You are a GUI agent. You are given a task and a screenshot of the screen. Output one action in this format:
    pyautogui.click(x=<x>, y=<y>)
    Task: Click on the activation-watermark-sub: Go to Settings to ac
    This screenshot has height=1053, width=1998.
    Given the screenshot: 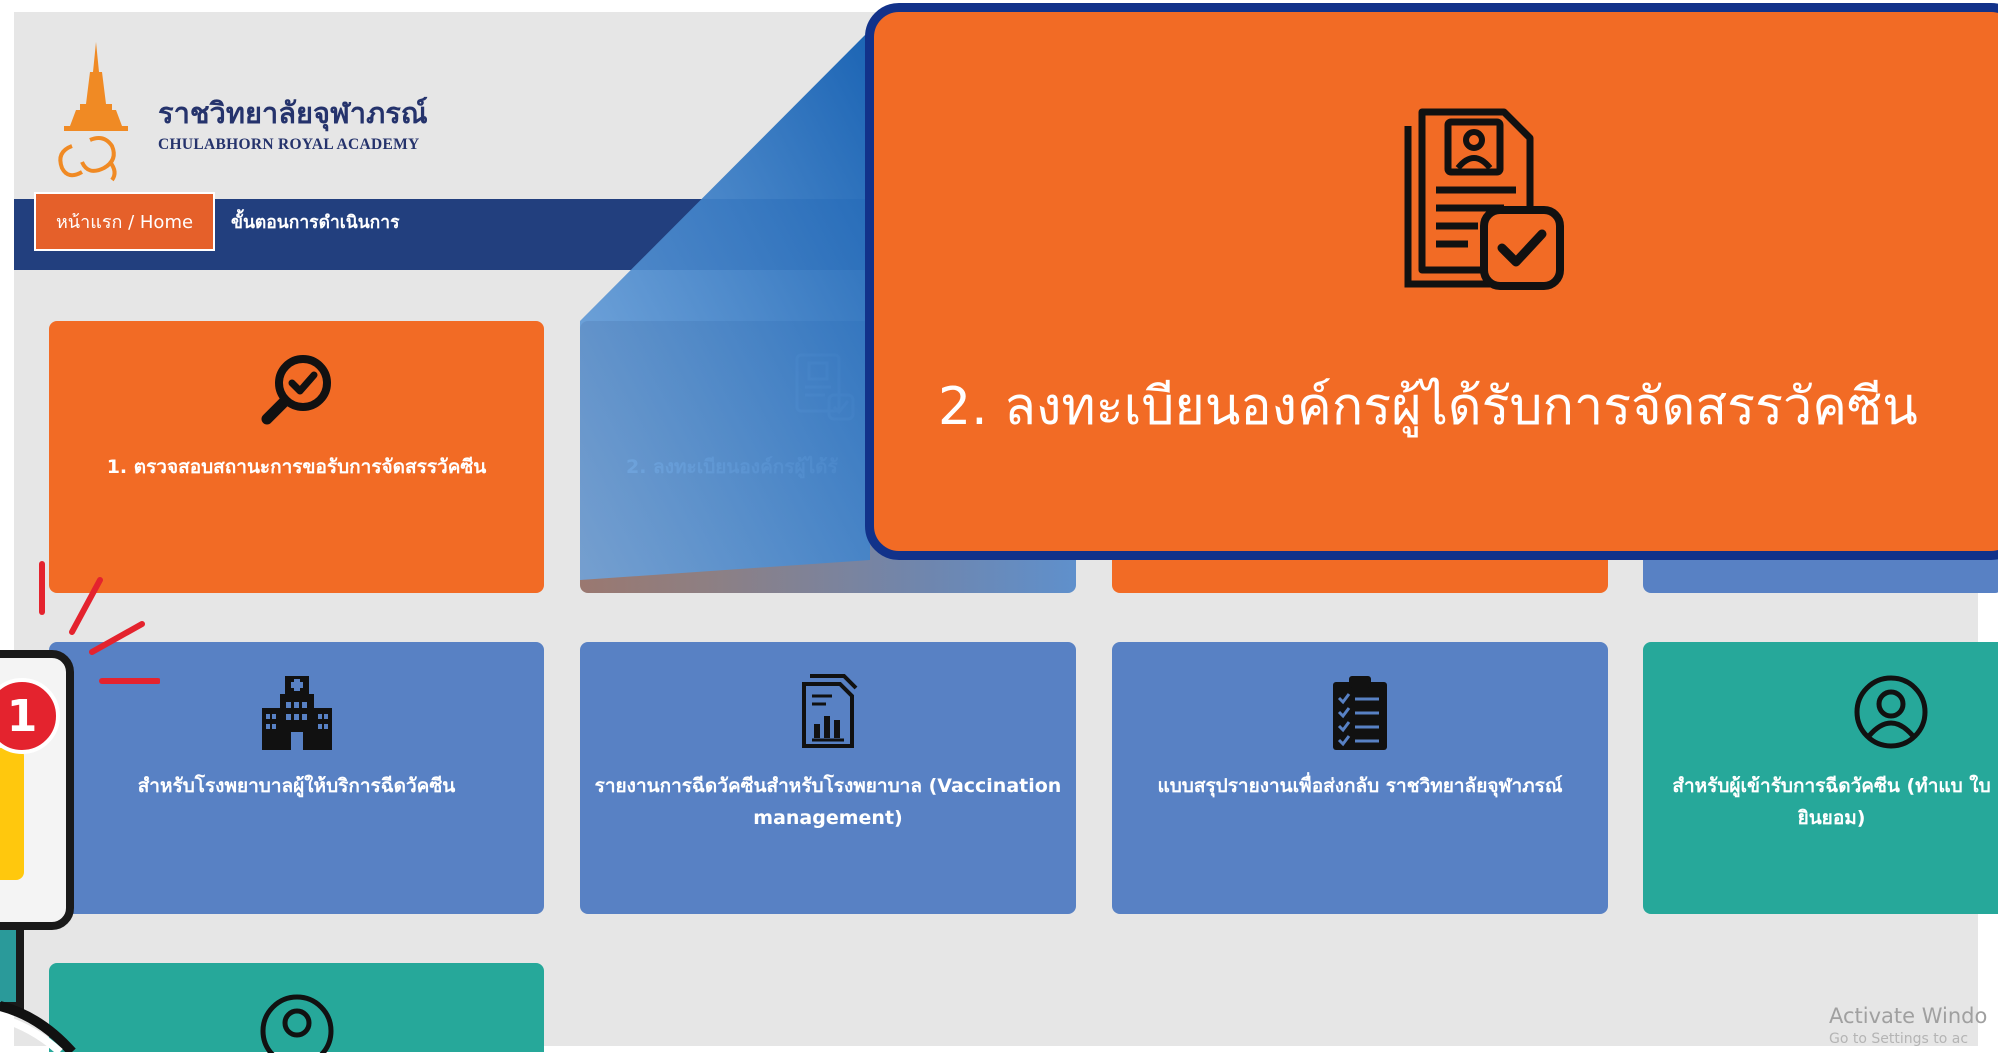 What is the action you would take?
    pyautogui.click(x=1899, y=1039)
    